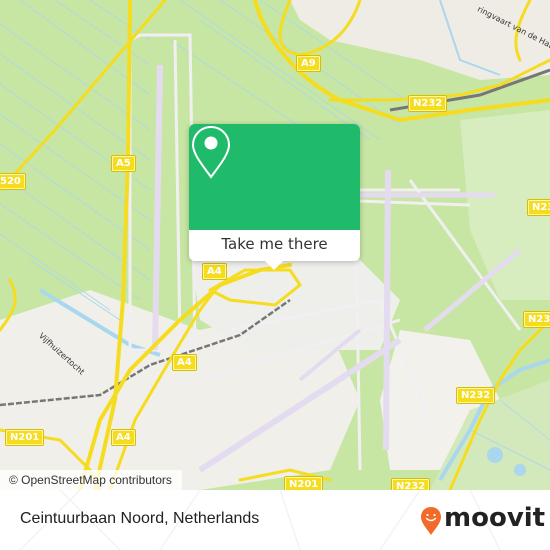  I want to click on runway-zwanenburgbaan, so click(387, 310).